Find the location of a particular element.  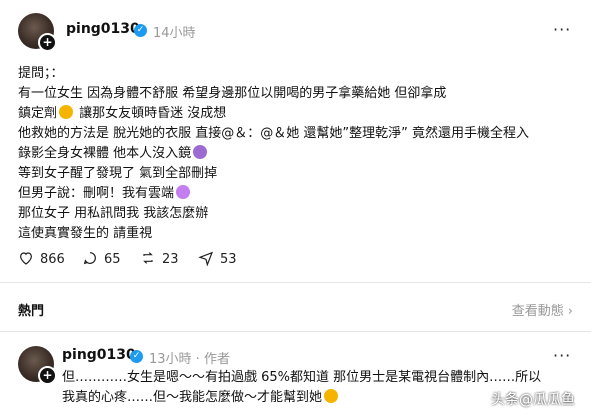

post-line: 但男子說：刪啊！我有雲端 is located at coordinates (273, 194).